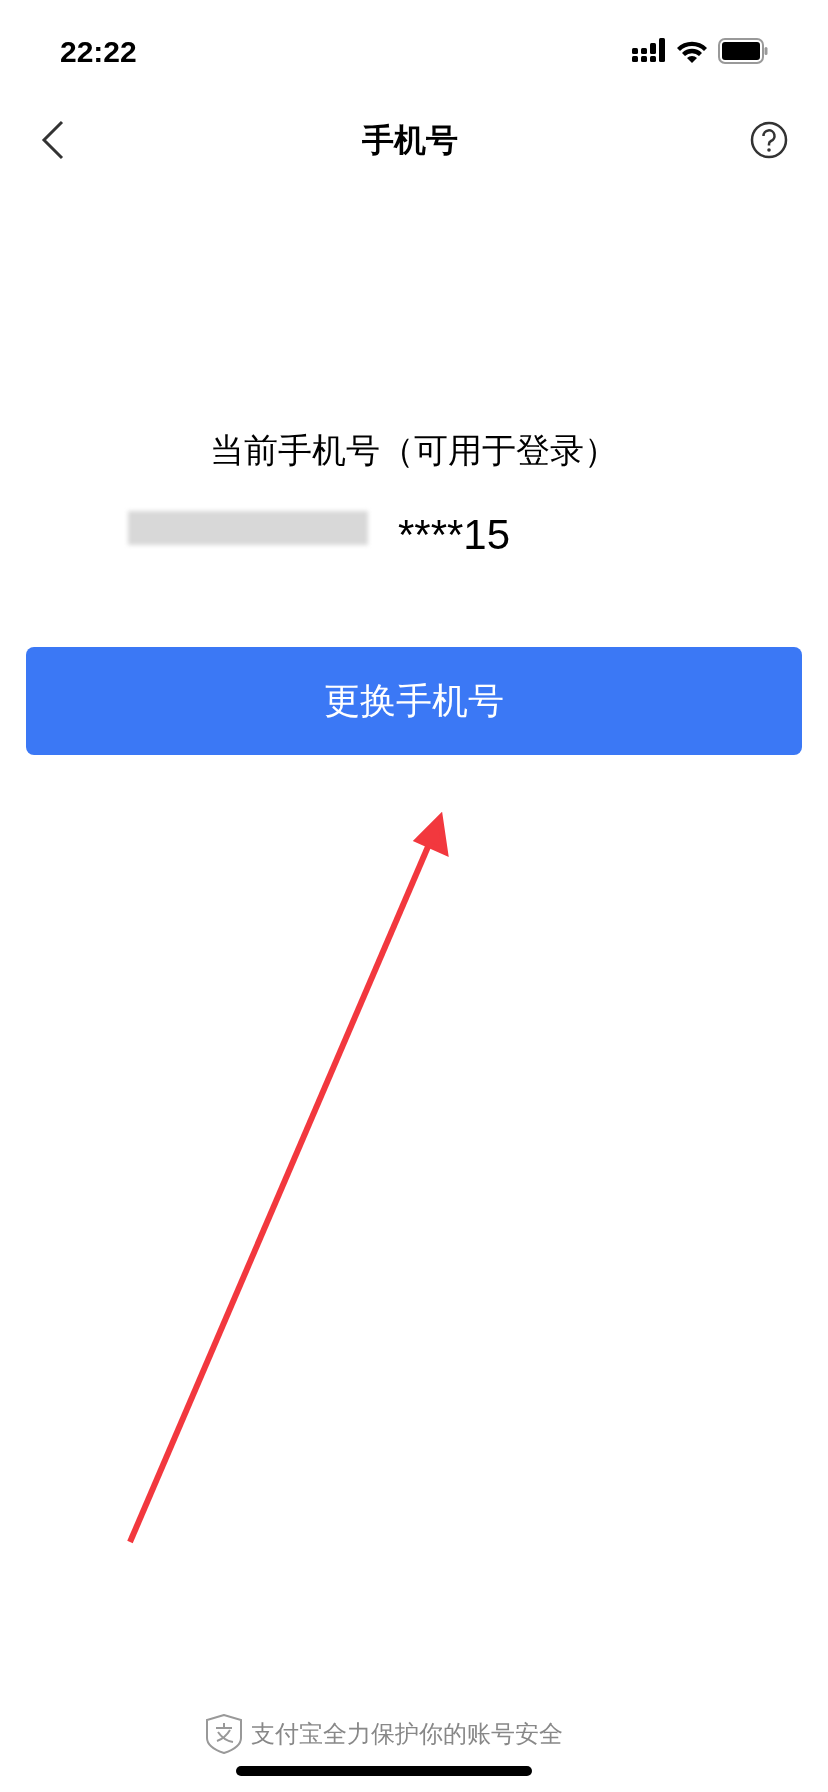 The image size is (828, 1792). I want to click on shield-icon, so click(224, 1734).